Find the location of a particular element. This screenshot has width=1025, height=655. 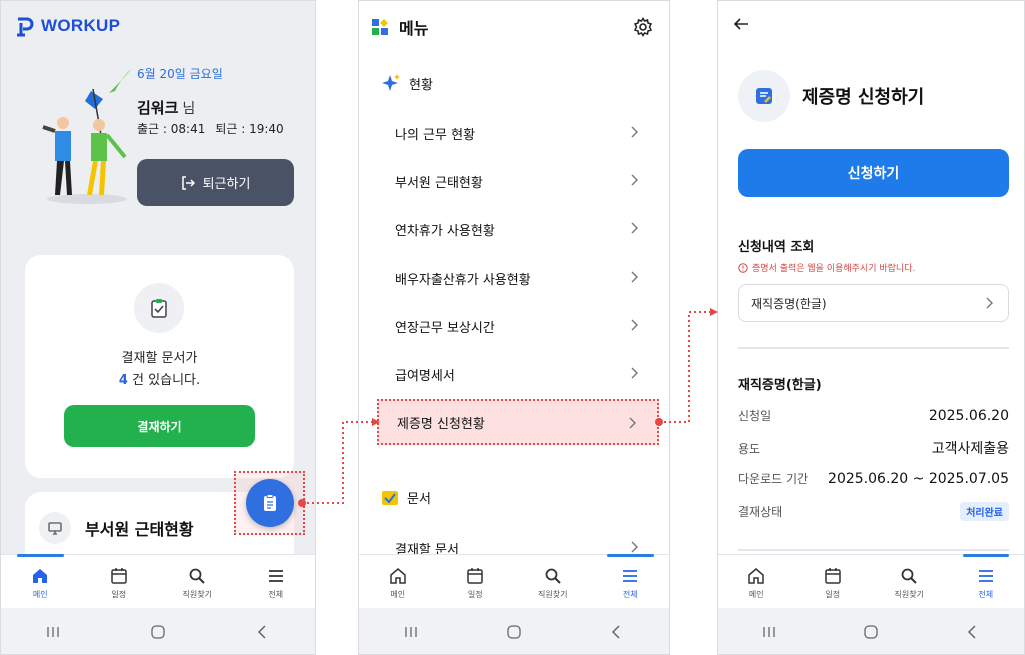

monitor-icon-wrap is located at coordinates (55, 528).